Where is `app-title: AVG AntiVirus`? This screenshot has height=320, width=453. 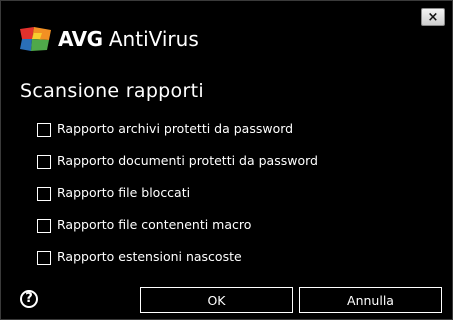 app-title: AVG AntiVirus is located at coordinates (128, 39).